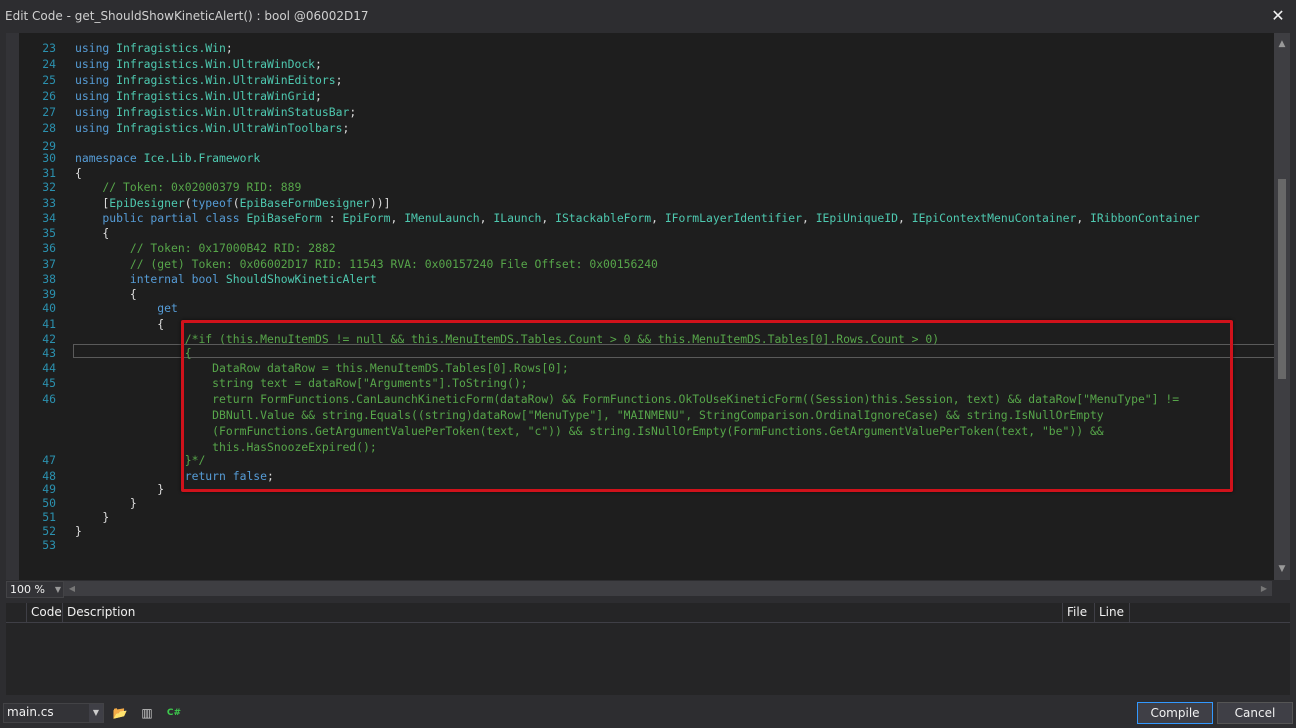  I want to click on code-token: ILaunch, so click(517, 218).